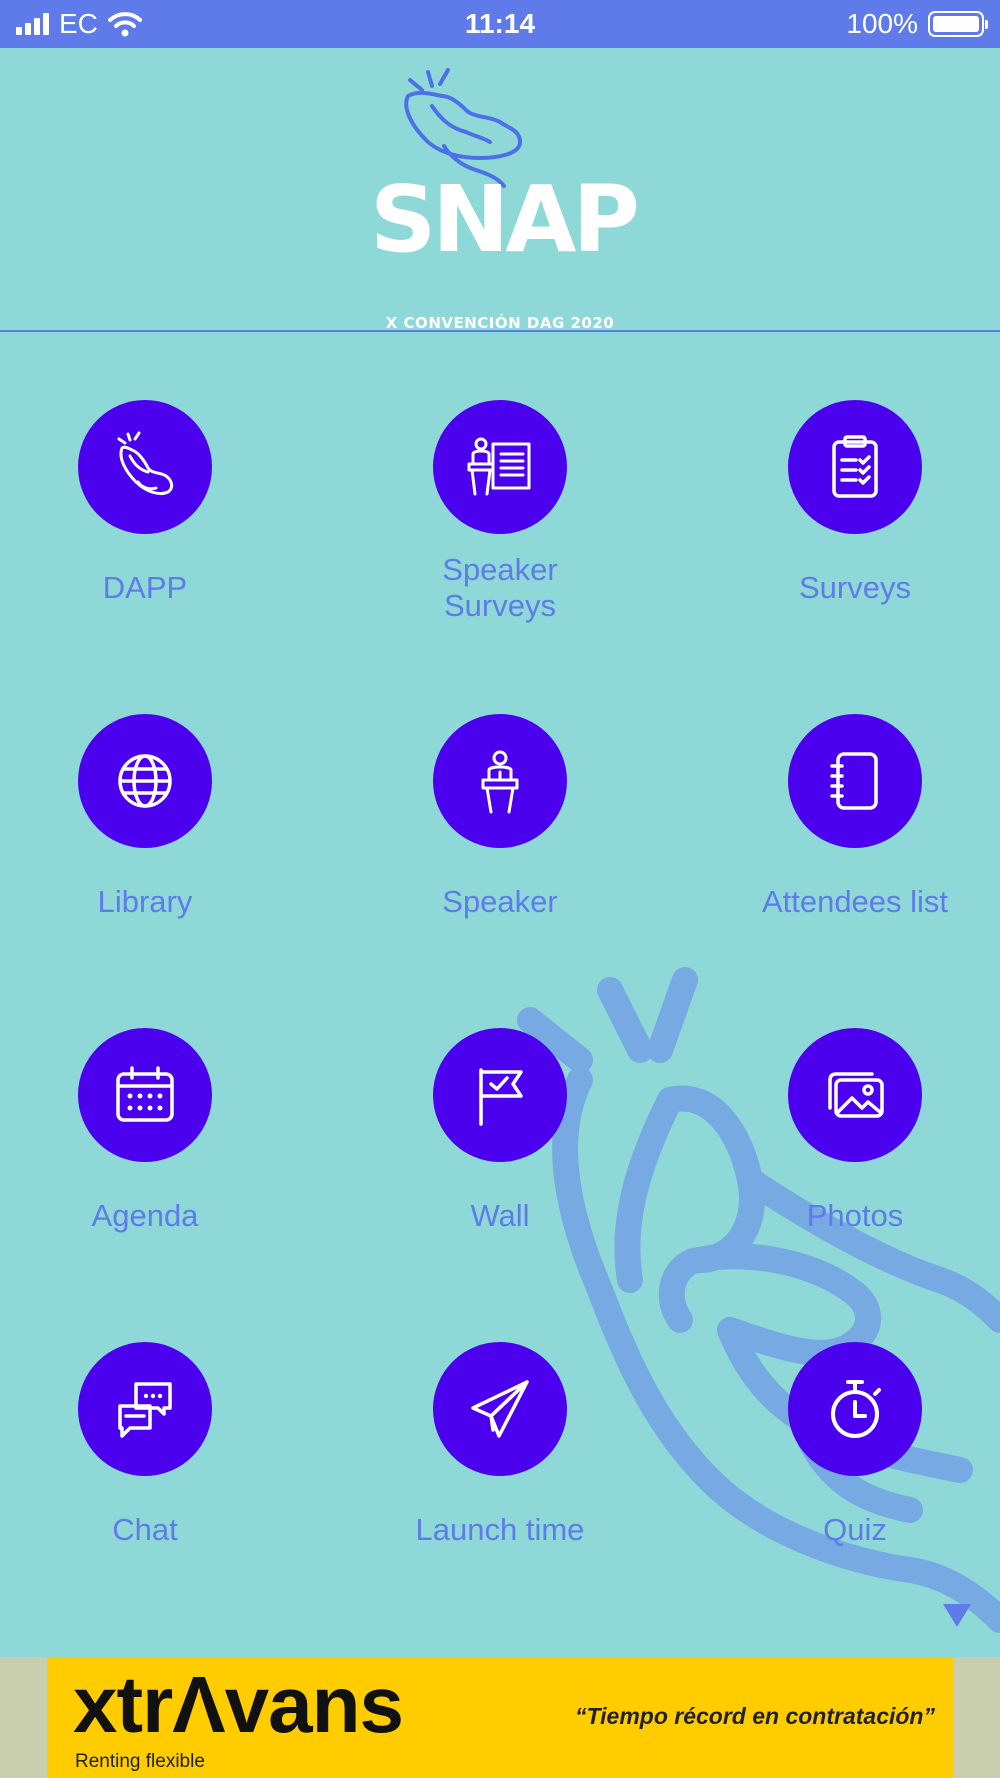  I want to click on ad-slogan: “Tiempo récord en contratación”, so click(755, 1716).